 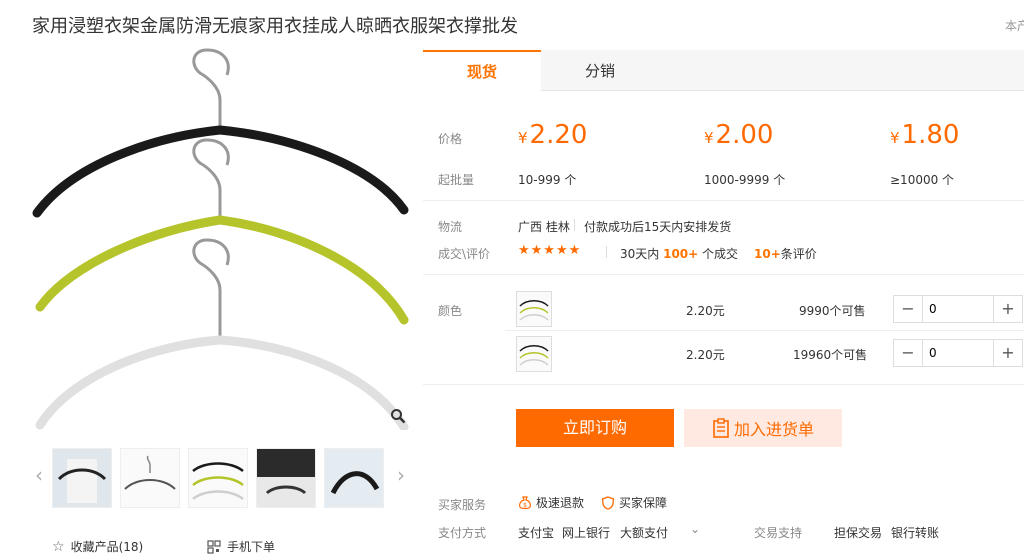 I want to click on payment-alipay: 支付宝, so click(x=536, y=533).